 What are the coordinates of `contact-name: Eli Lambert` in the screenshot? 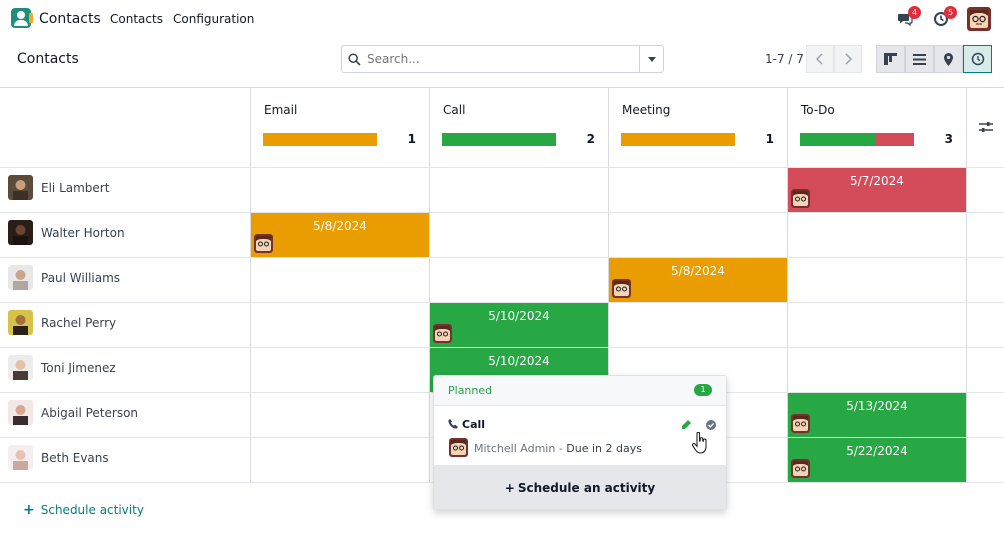 It's located at (75, 188).